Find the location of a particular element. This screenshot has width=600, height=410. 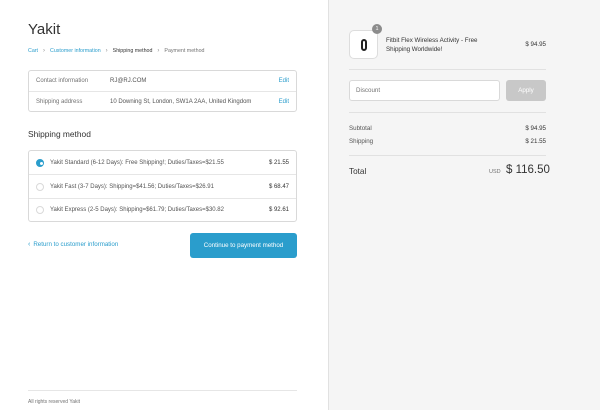

breadcrumb-shipping-method: Shipping method is located at coordinates (132, 51).